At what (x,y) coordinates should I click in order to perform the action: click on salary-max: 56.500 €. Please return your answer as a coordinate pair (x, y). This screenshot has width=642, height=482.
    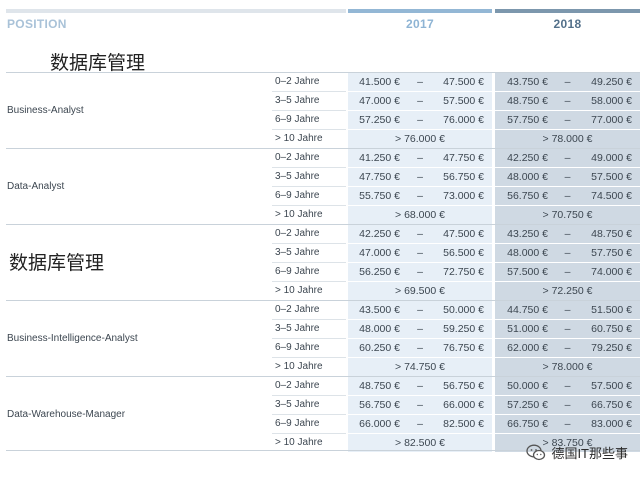
    Looking at the image, I should click on (463, 253).